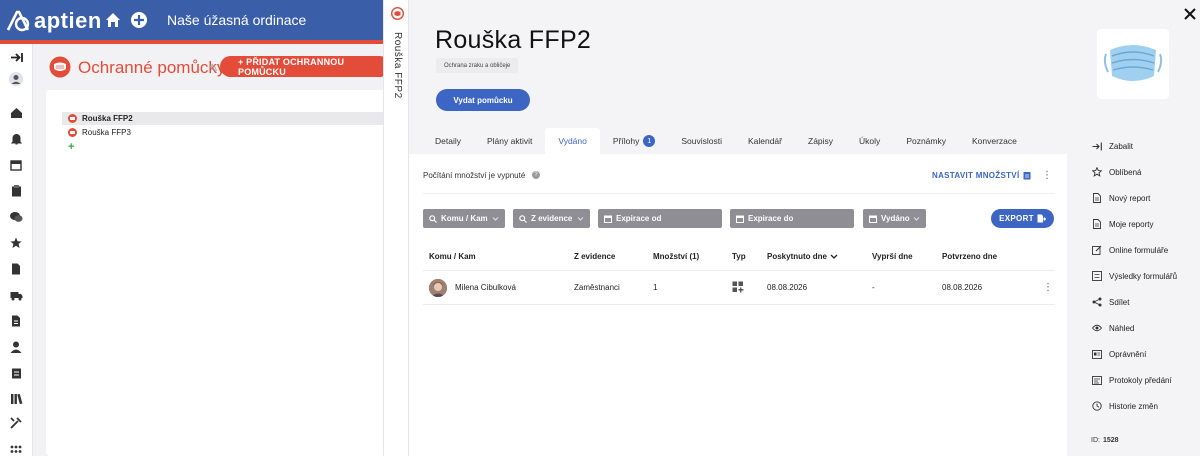 This screenshot has height=456, width=1200. What do you see at coordinates (16, 79) in the screenshot?
I see `user-avatar-icon` at bounding box center [16, 79].